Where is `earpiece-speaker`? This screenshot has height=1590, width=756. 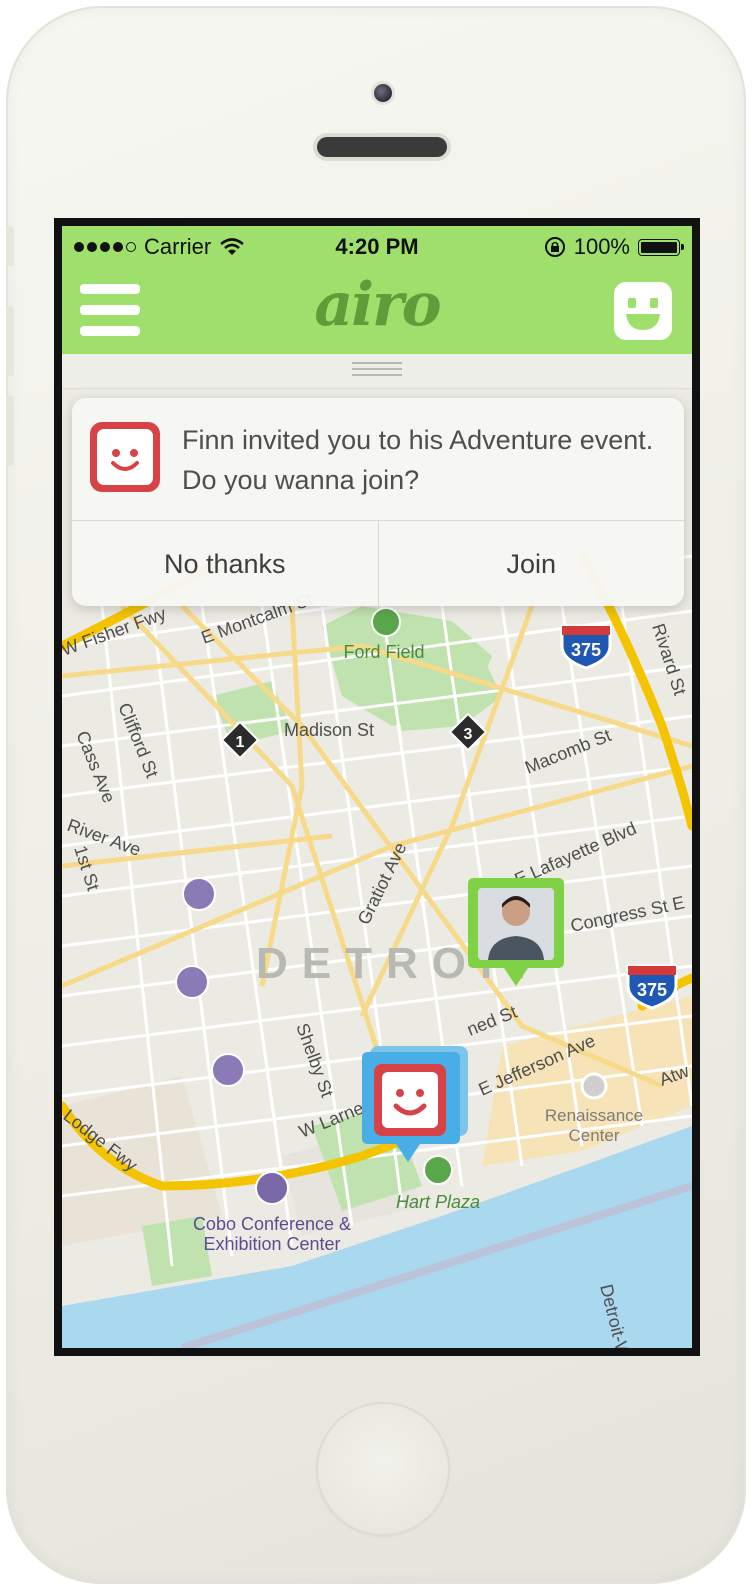 earpiece-speaker is located at coordinates (382, 147).